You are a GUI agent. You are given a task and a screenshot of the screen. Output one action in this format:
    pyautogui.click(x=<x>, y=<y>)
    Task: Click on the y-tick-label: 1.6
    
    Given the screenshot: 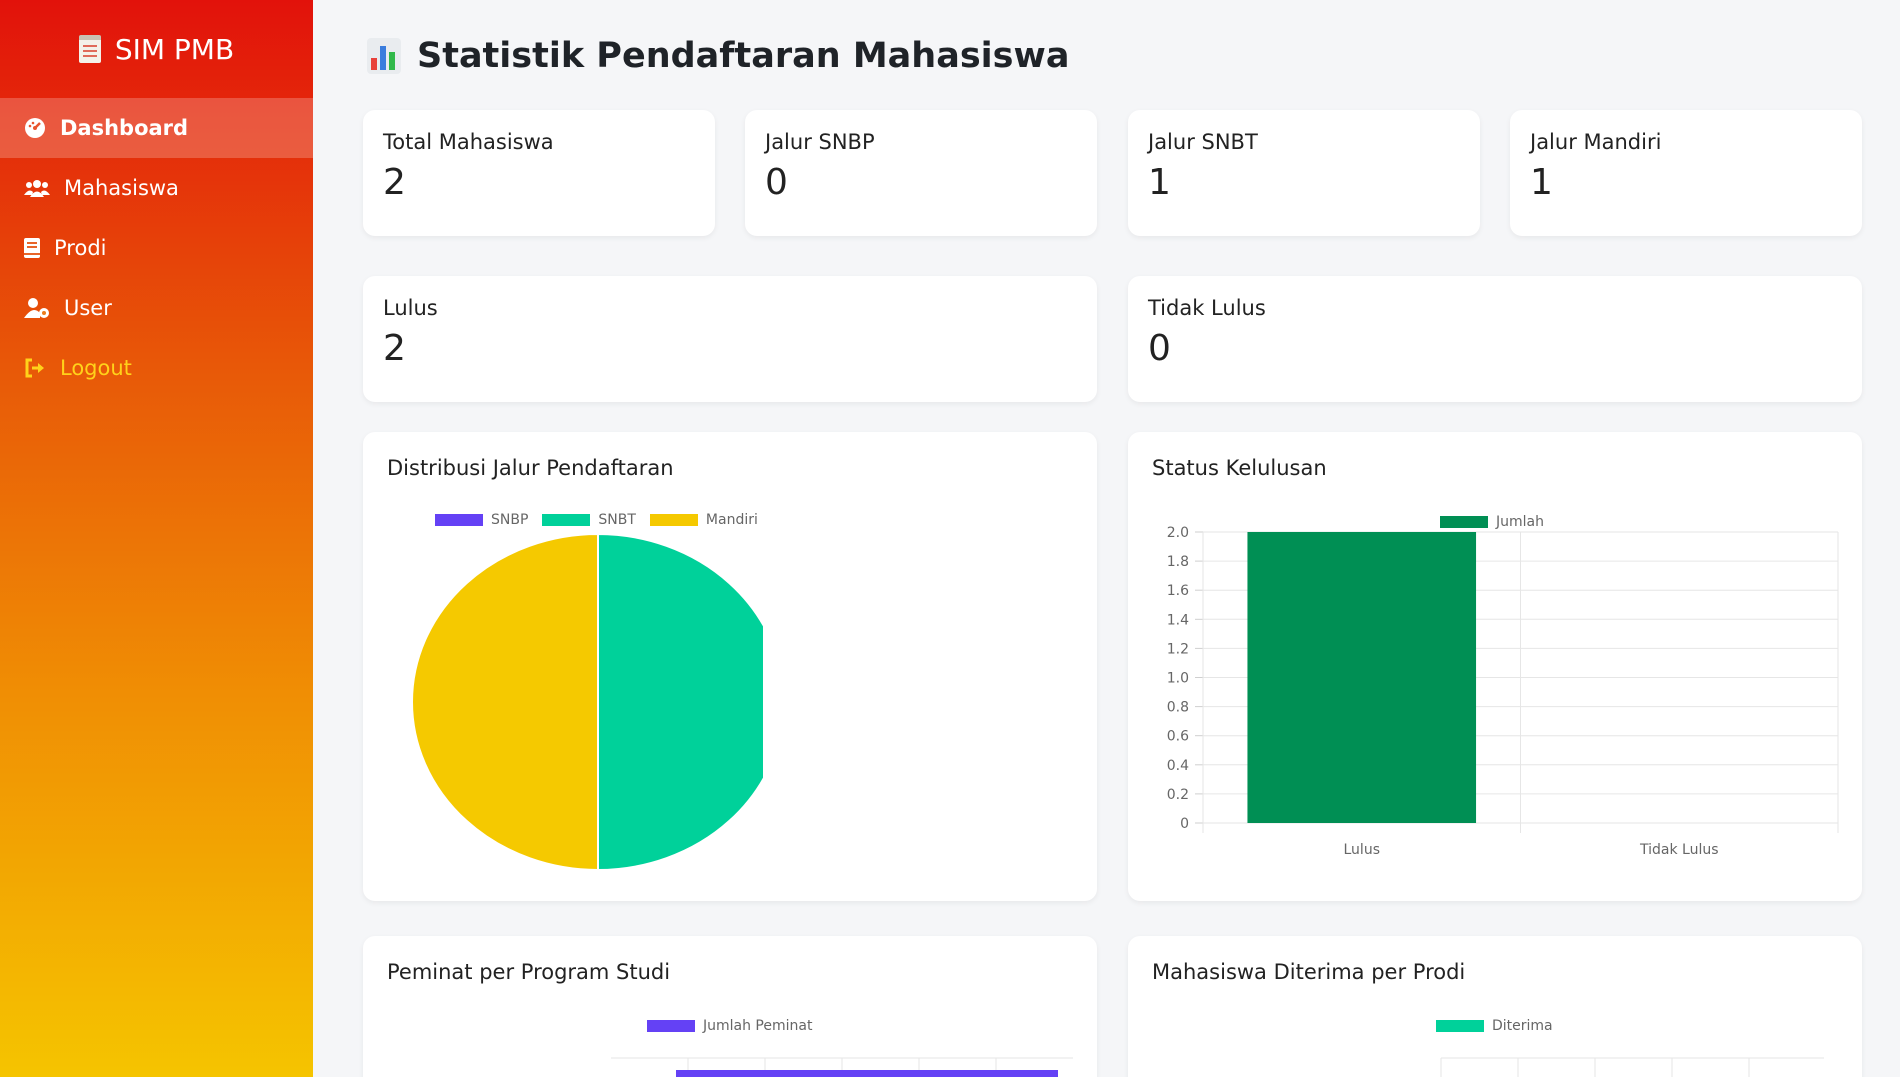 What is the action you would take?
    pyautogui.click(x=1178, y=591)
    